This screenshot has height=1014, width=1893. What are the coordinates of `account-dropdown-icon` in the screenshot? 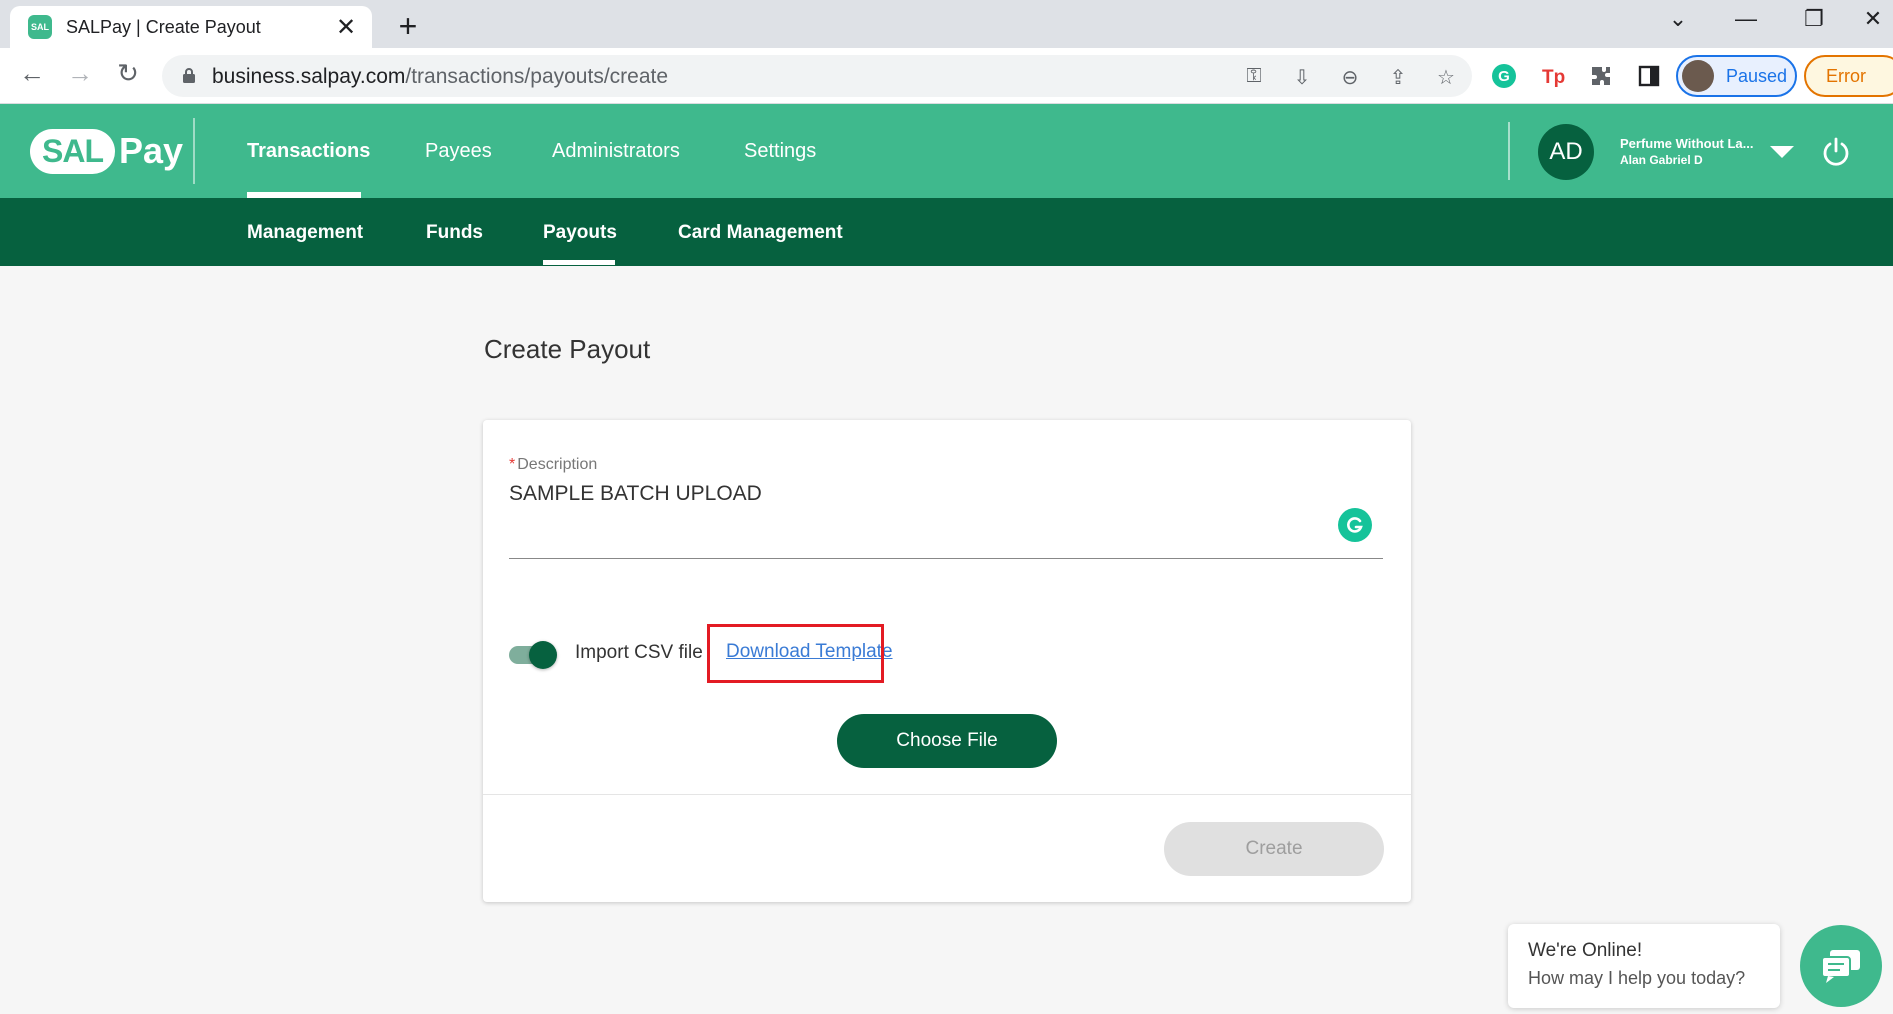 It's located at (1782, 152).